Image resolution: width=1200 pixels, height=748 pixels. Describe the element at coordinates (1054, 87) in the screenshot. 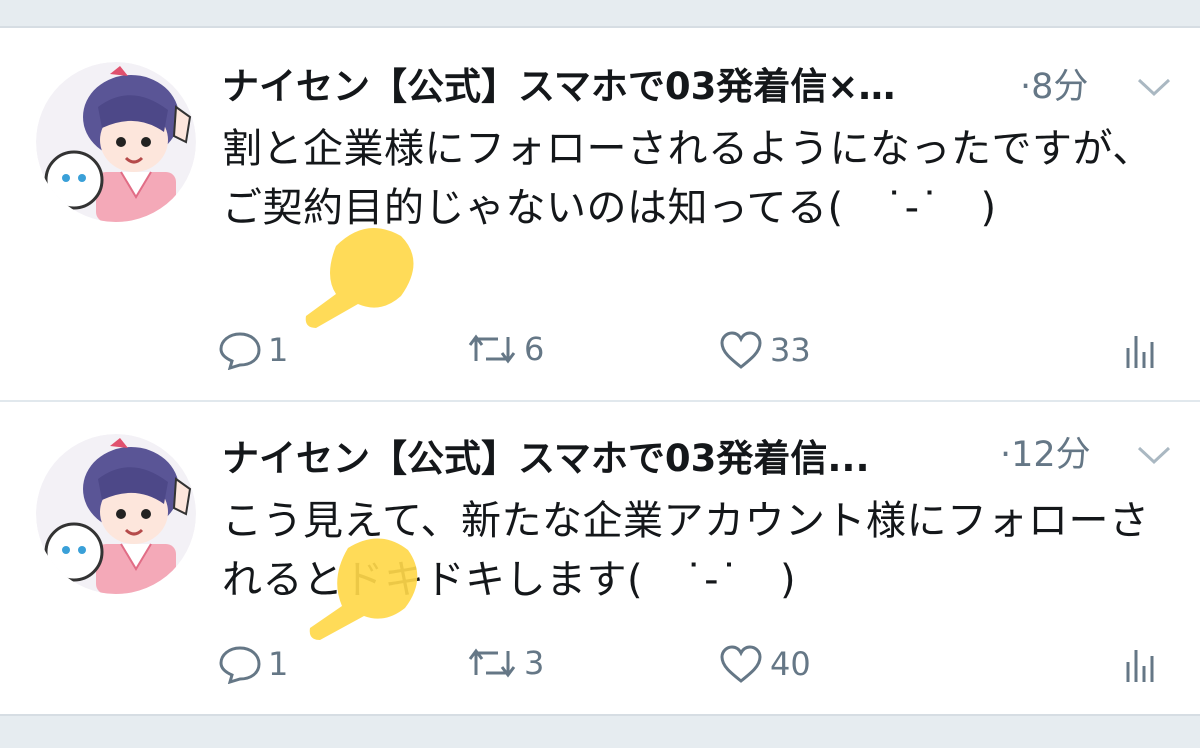

I see `timestamp: ·8分` at that location.